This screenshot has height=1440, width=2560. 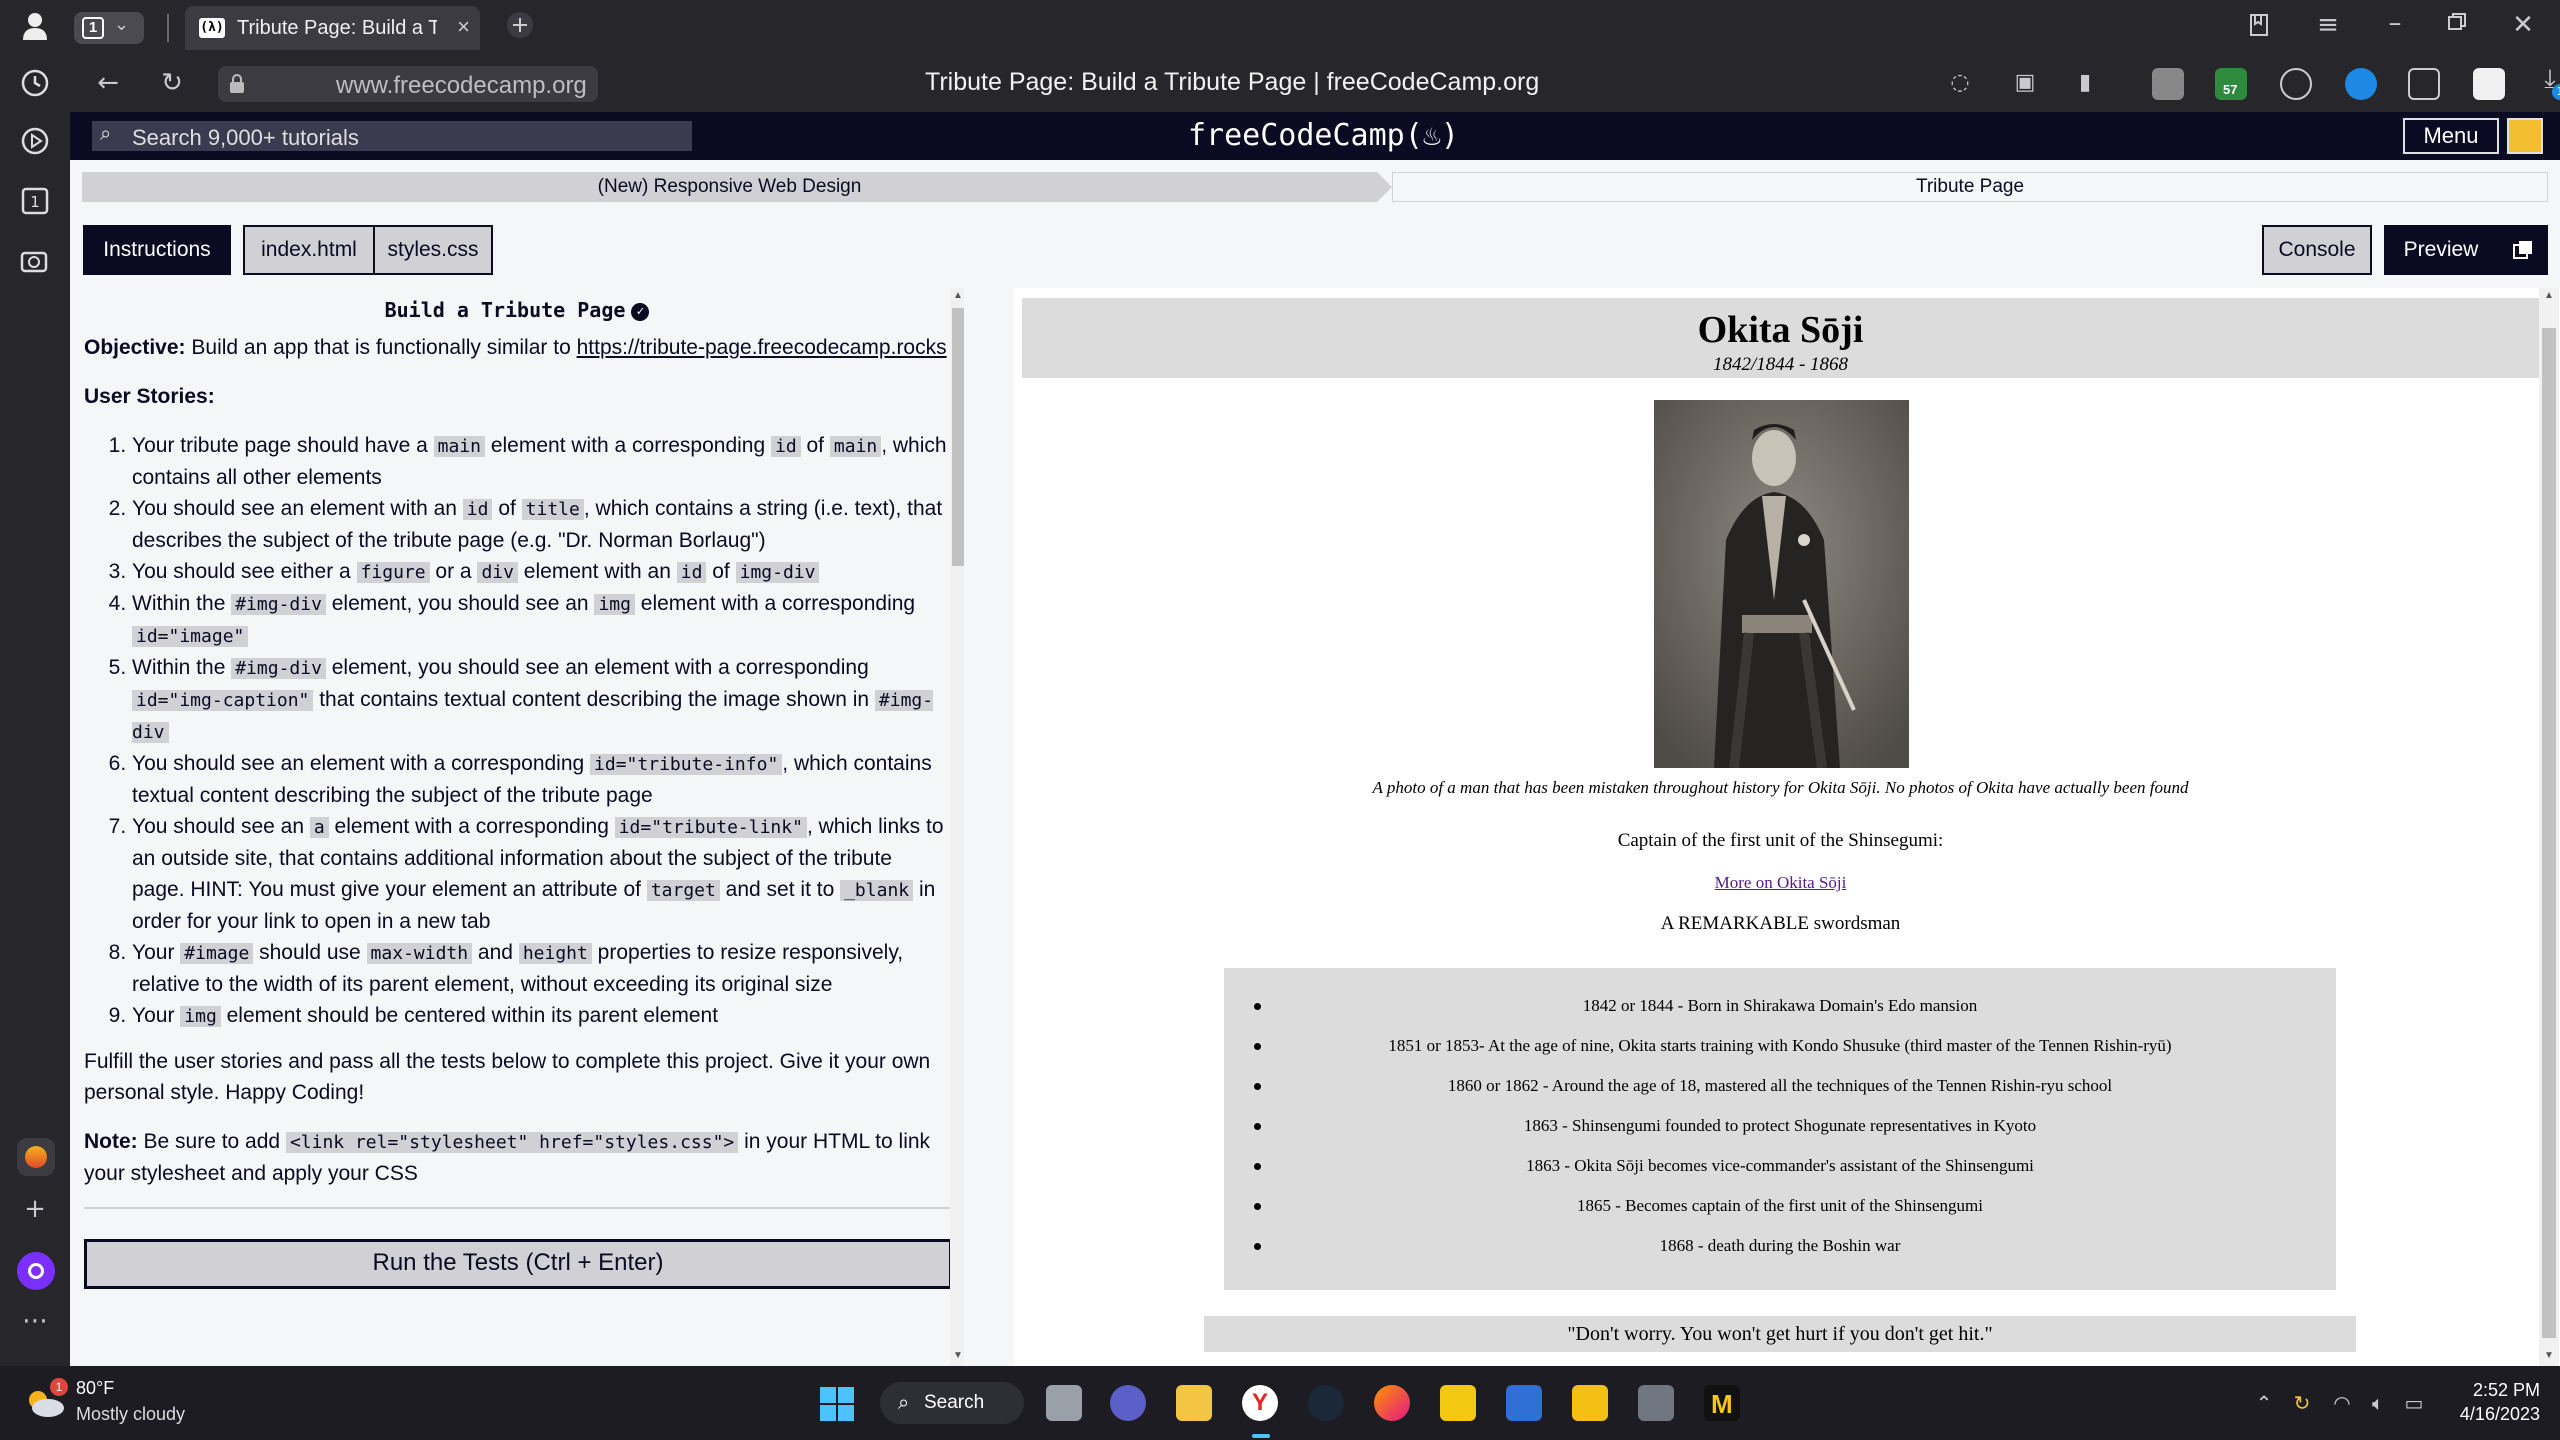 I want to click on power-bi-icon, so click(x=1458, y=1403).